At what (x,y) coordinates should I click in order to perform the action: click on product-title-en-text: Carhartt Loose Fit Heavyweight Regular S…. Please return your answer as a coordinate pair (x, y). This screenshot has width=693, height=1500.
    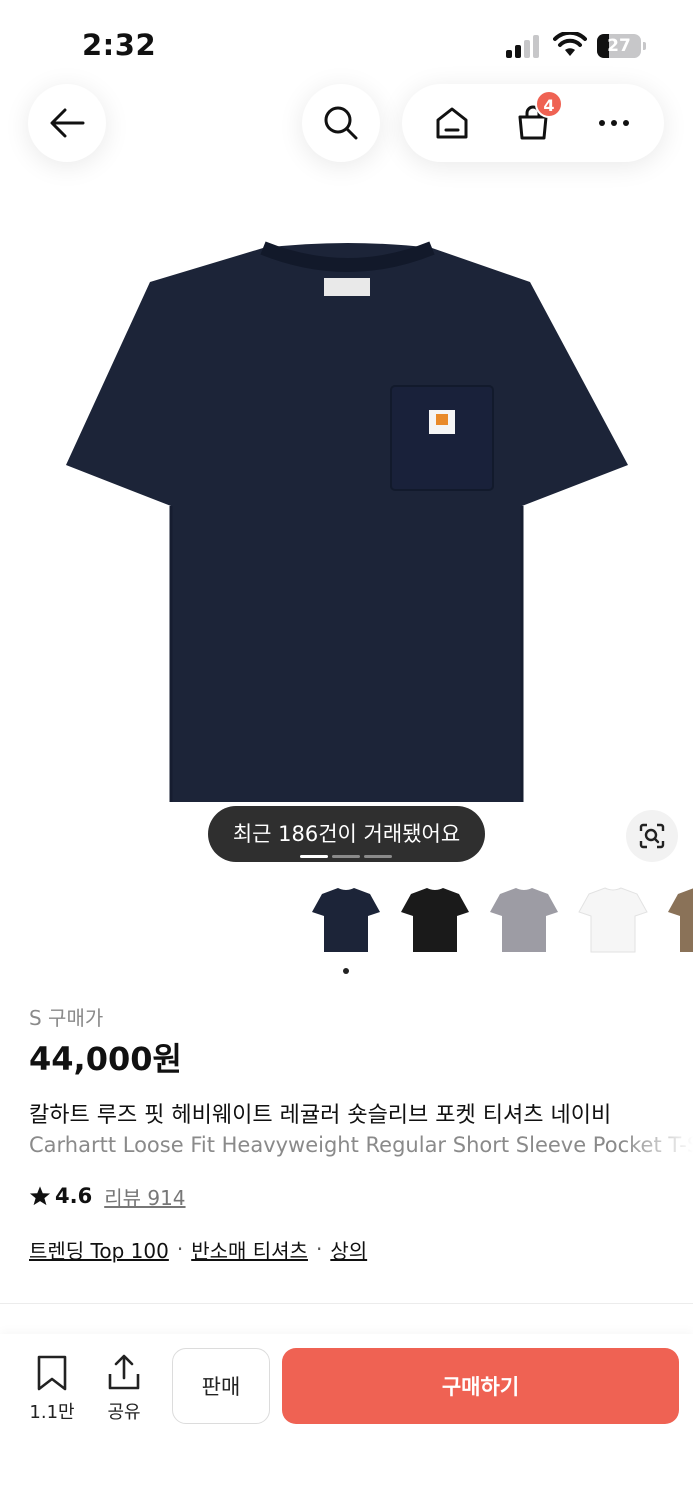
    Looking at the image, I should click on (361, 1145).